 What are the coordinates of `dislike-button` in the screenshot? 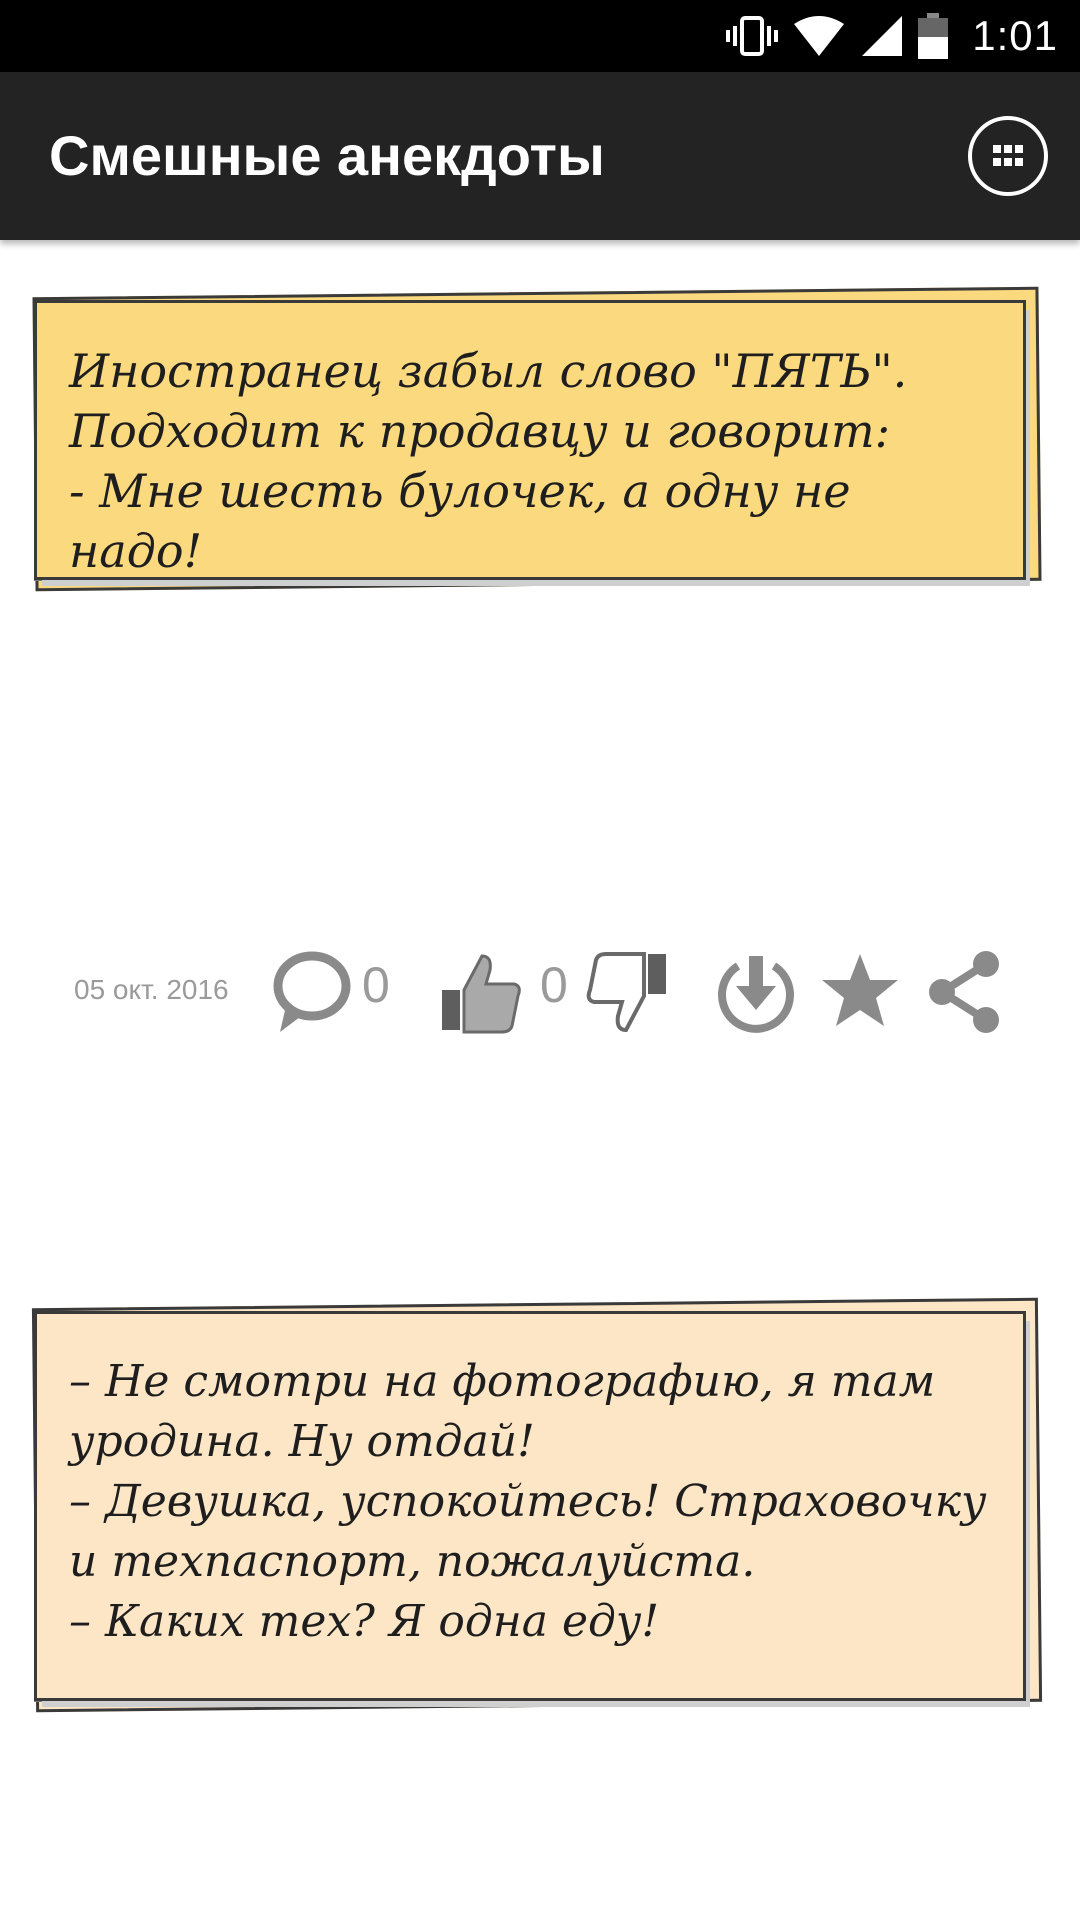 It's located at (627, 993).